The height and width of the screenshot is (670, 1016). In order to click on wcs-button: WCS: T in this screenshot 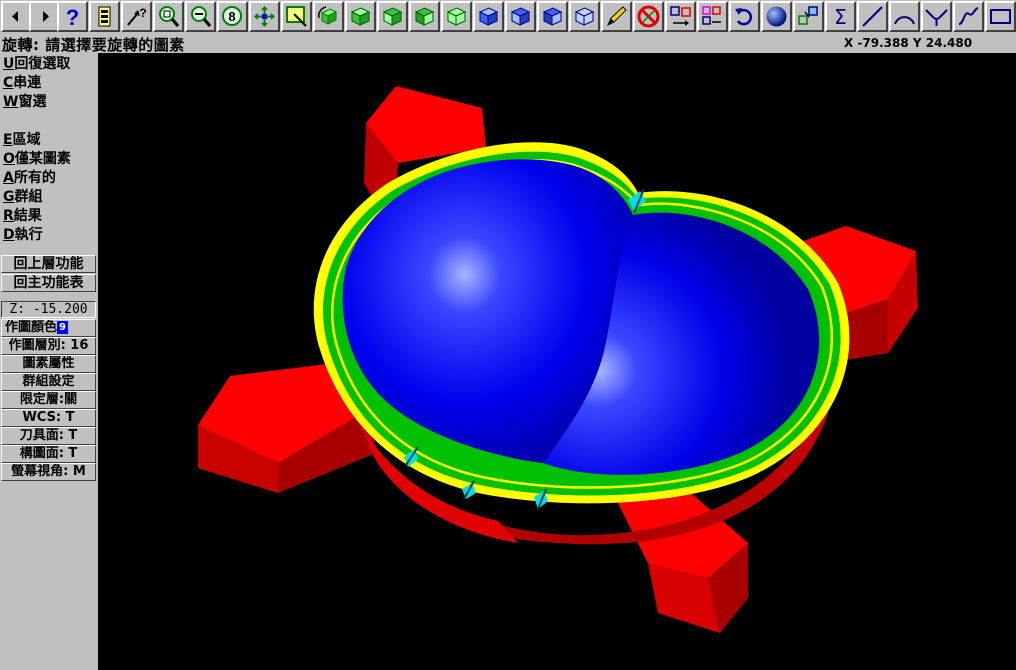, I will do `click(48, 418)`.